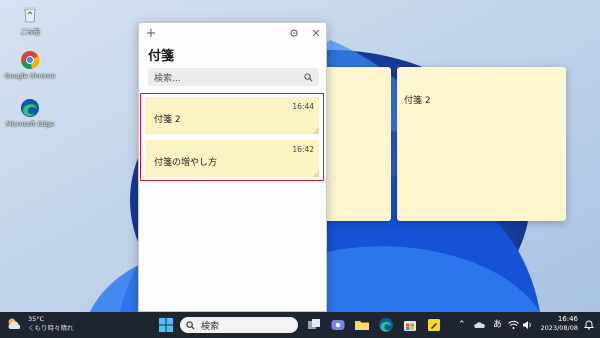 The height and width of the screenshot is (338, 600). What do you see at coordinates (232, 33) in the screenshot?
I see `title-bar: + ⚙ ✕` at bounding box center [232, 33].